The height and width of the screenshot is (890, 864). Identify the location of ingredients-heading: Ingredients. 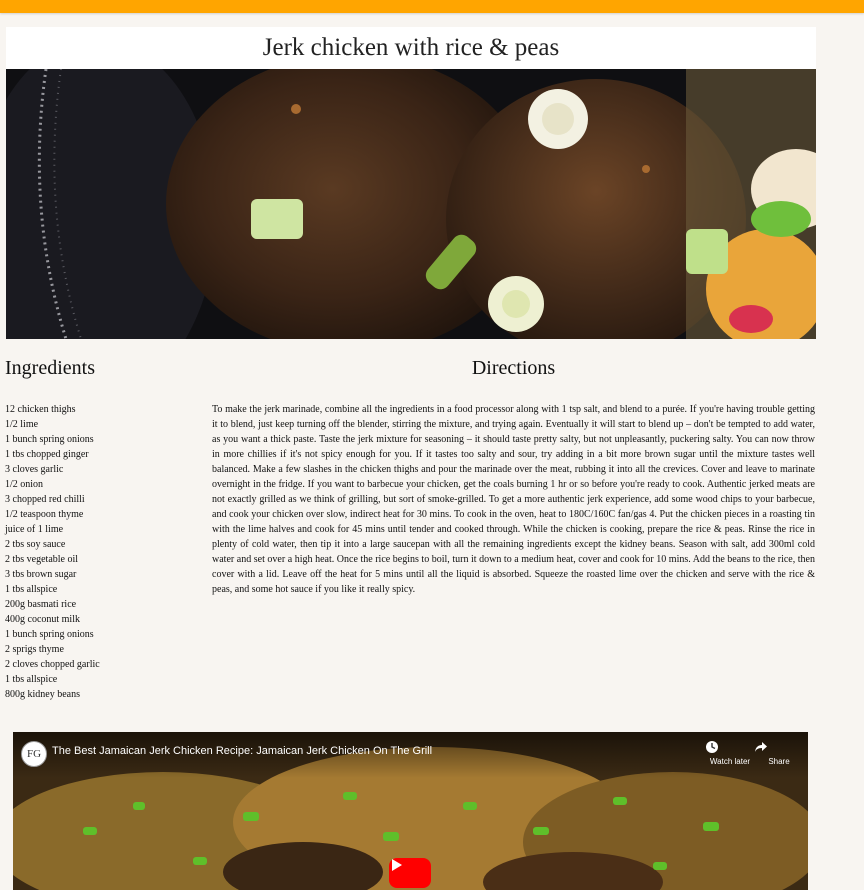
(50, 368).